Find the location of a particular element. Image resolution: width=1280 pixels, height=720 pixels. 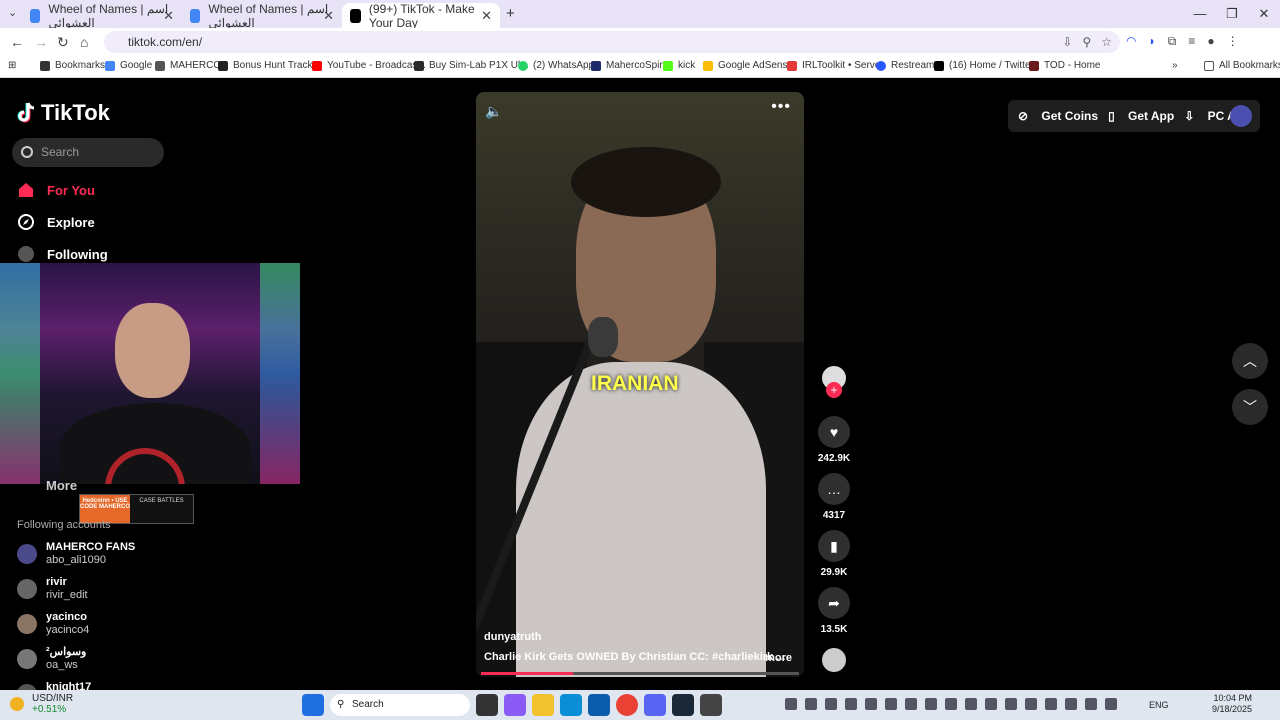

account-item: MAHERCO FANS abo_ali1090 is located at coordinates (76, 554).